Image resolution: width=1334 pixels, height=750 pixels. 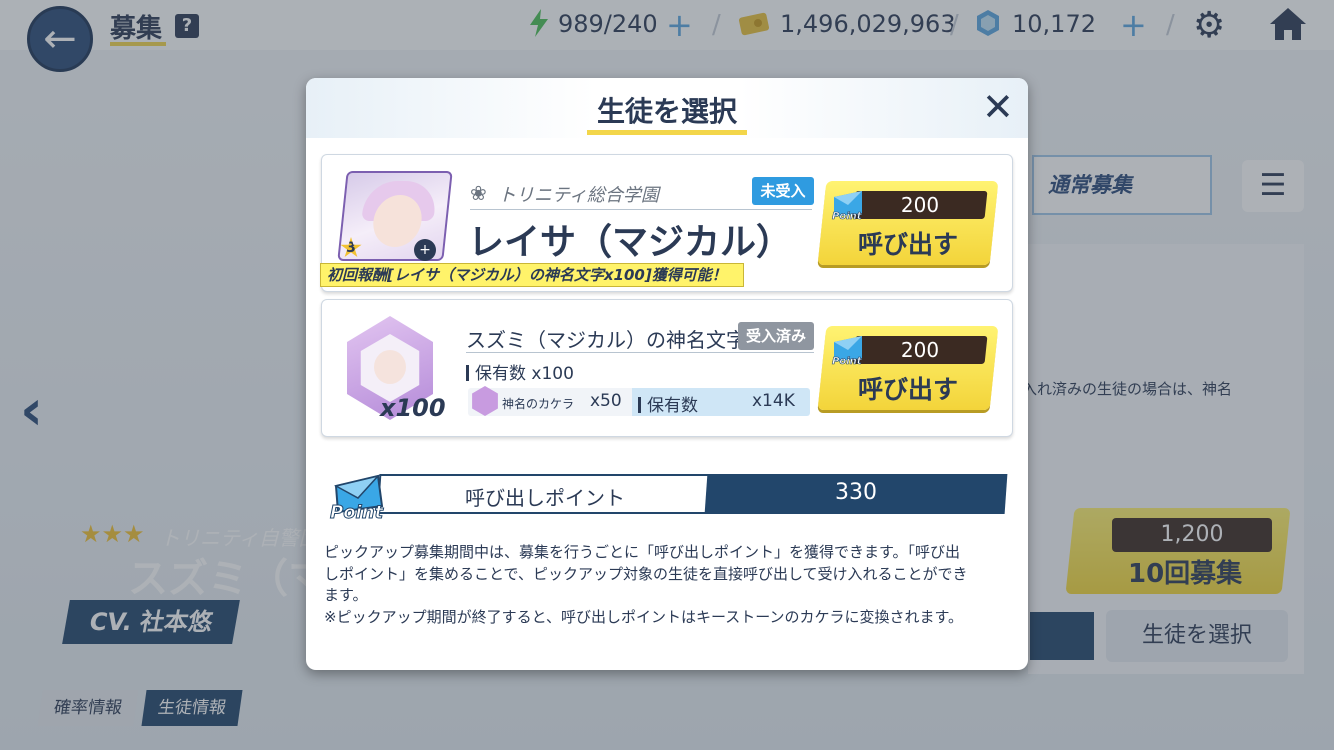 What do you see at coordinates (667, 132) in the screenshot?
I see `title-underline` at bounding box center [667, 132].